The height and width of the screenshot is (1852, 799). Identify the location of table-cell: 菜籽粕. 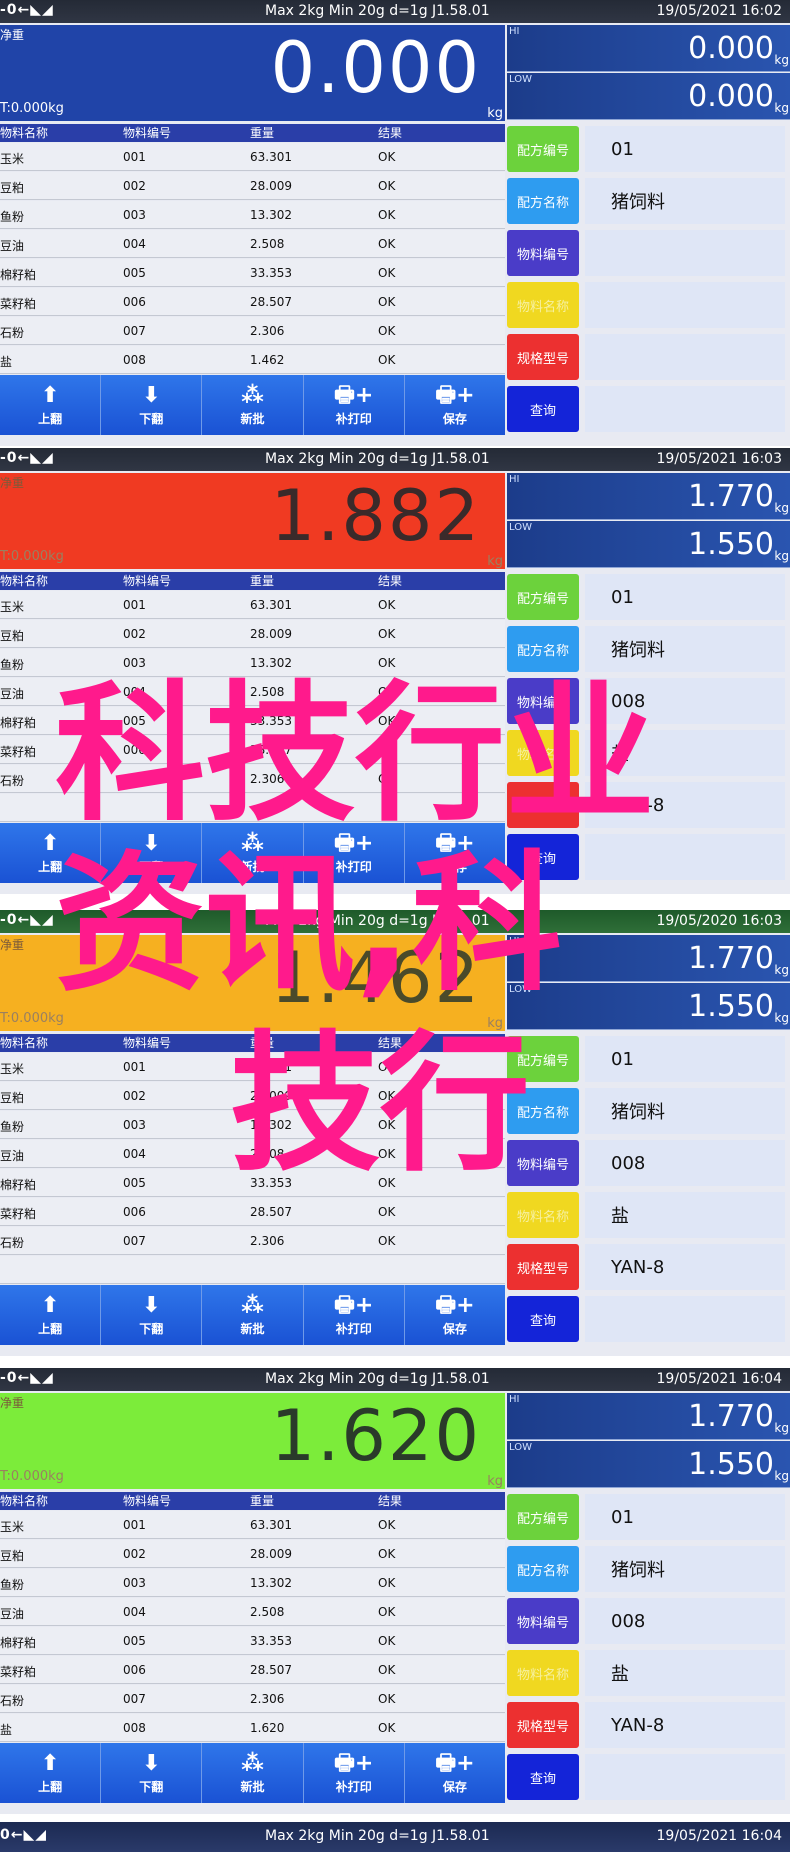
(18, 1672).